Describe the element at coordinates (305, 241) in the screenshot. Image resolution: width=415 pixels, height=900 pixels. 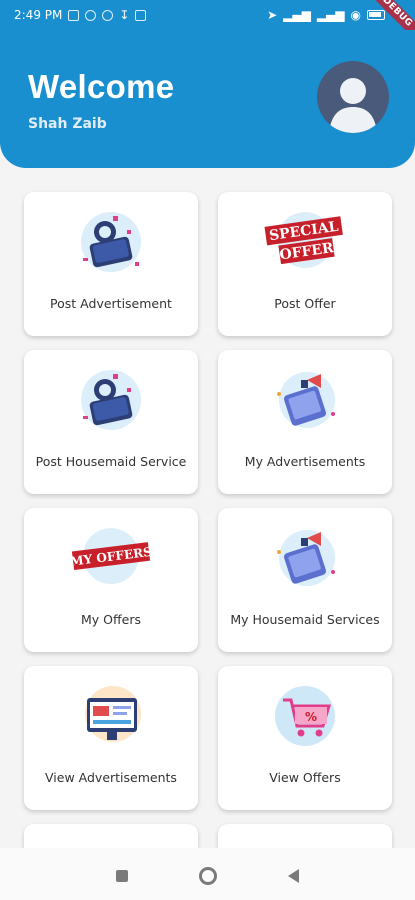
I see `special-offer-stamp-icon: SPECIAL OFFER` at that location.